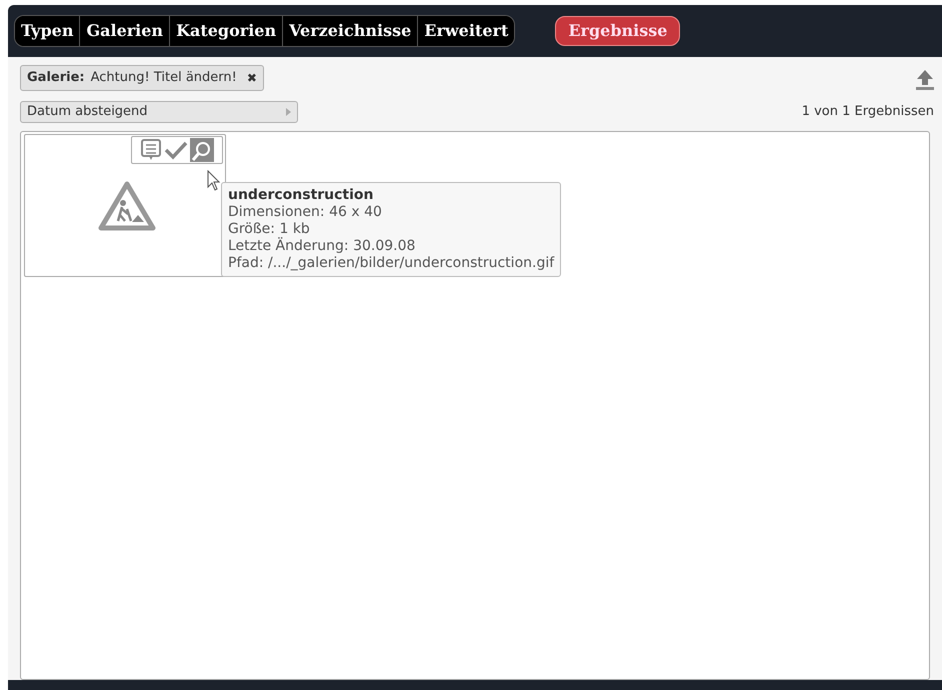 This screenshot has width=942, height=690. Describe the element at coordinates (925, 80) in the screenshot. I see `upload-icon` at that location.